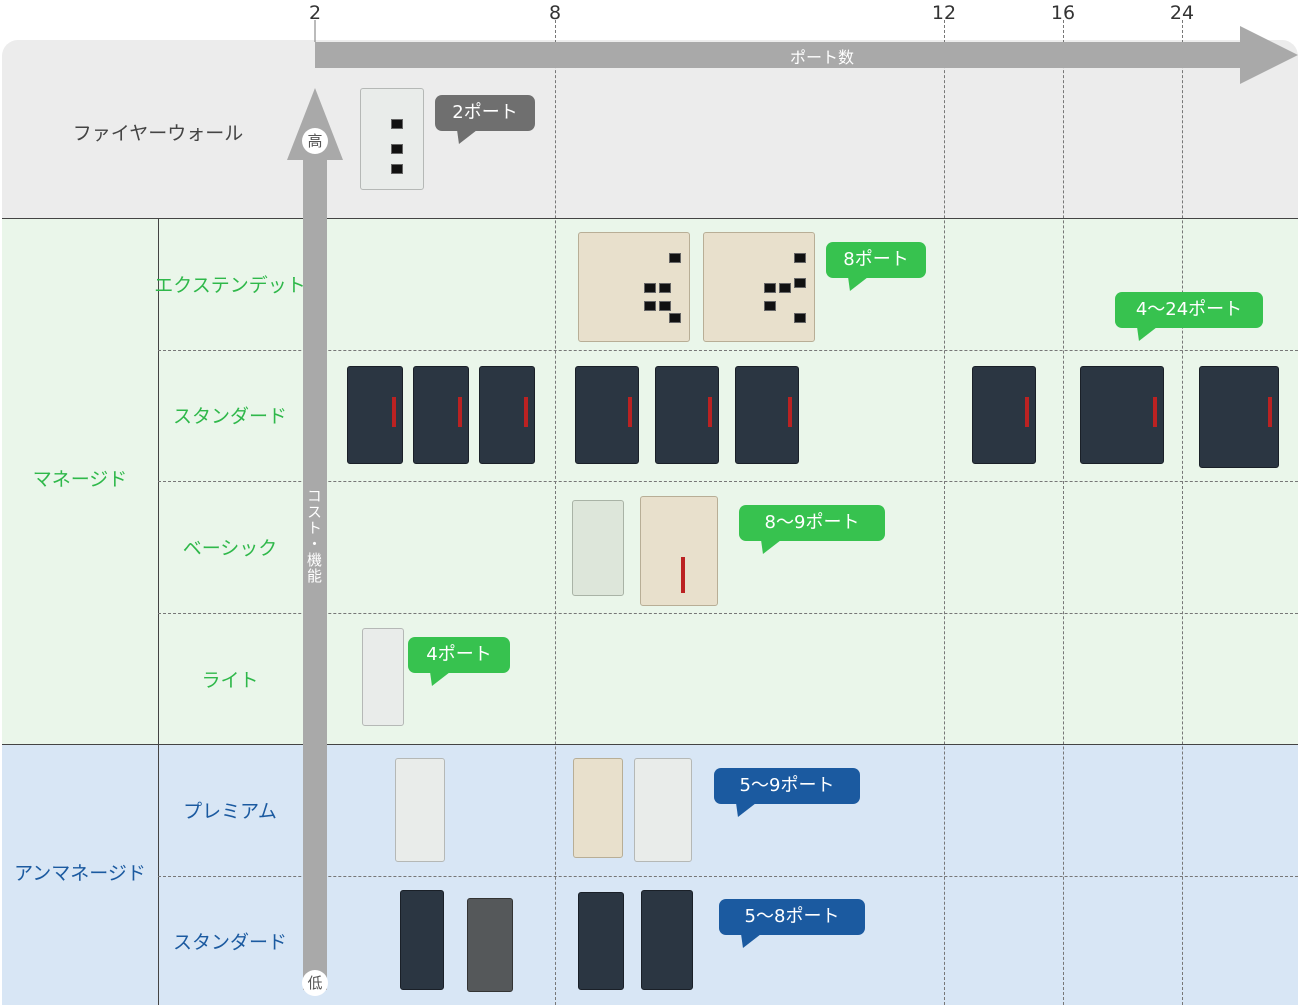  I want to click on row-standard-unmanaged: スタンダード, so click(230, 942).